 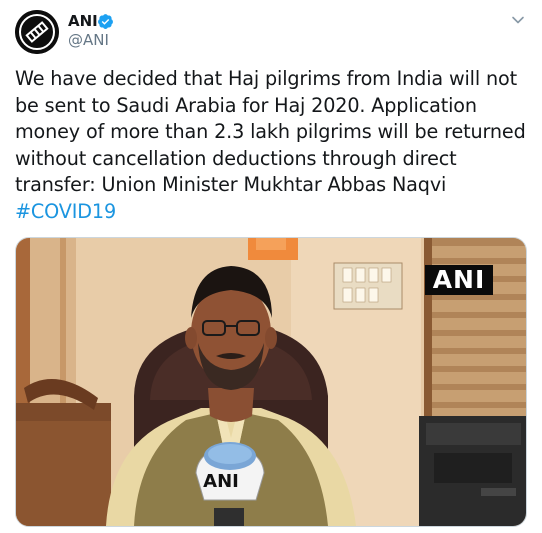 I want to click on author-name: ANI, so click(x=83, y=21).